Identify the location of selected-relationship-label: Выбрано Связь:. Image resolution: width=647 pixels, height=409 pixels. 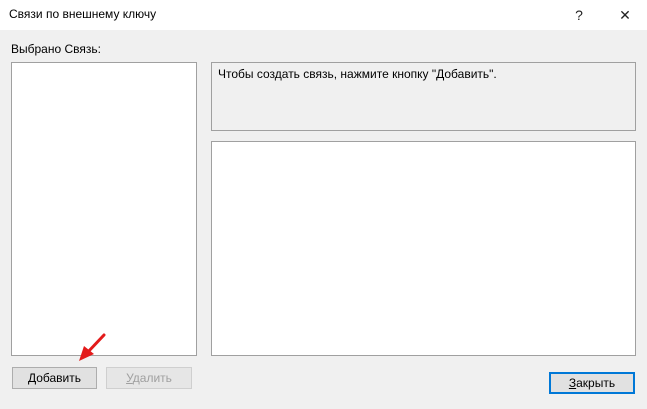
(56, 49).